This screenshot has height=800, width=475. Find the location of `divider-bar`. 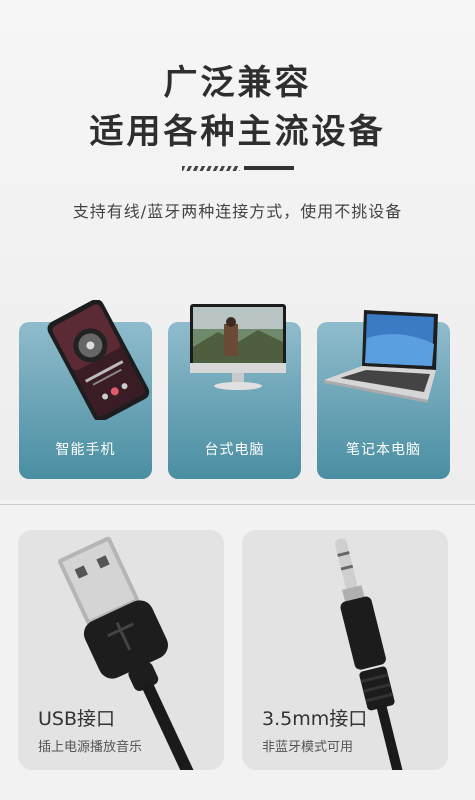

divider-bar is located at coordinates (269, 168).